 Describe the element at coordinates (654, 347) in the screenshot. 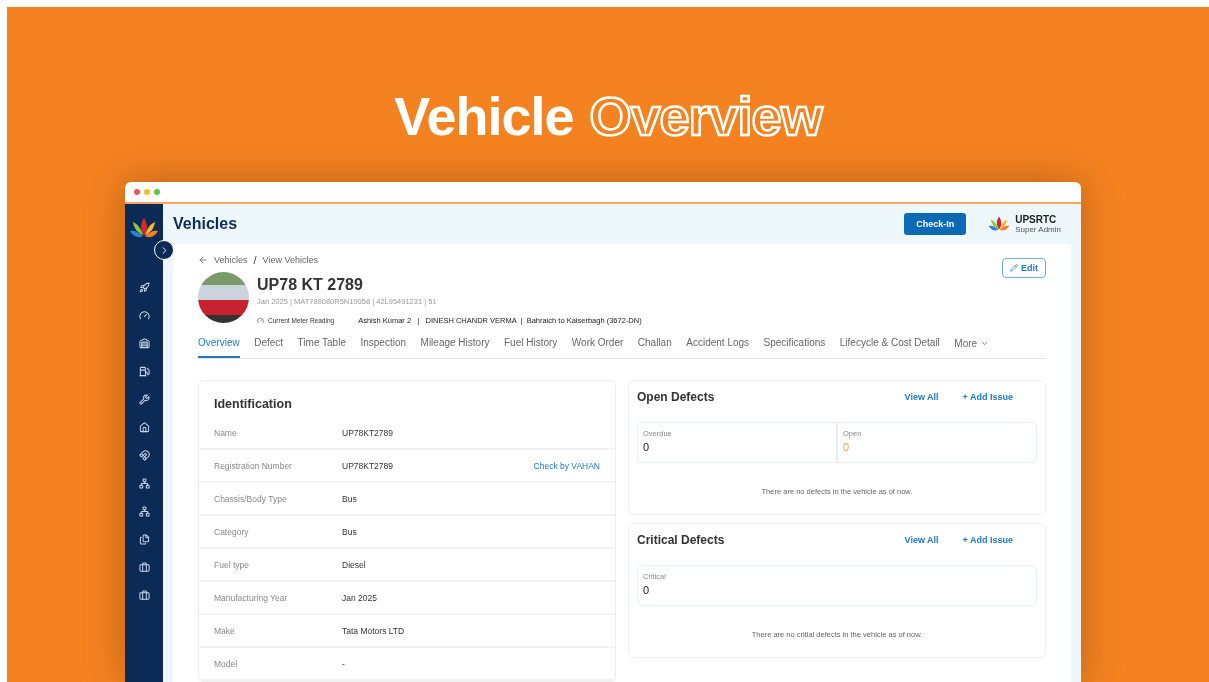

I see `tab: Challan` at that location.